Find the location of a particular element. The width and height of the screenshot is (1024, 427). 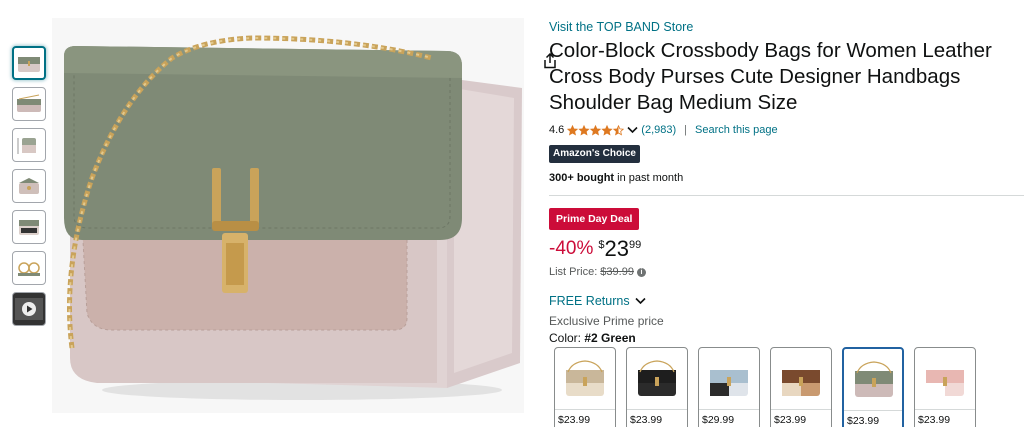

free-returns-link: FREE Returns is located at coordinates (589, 301).